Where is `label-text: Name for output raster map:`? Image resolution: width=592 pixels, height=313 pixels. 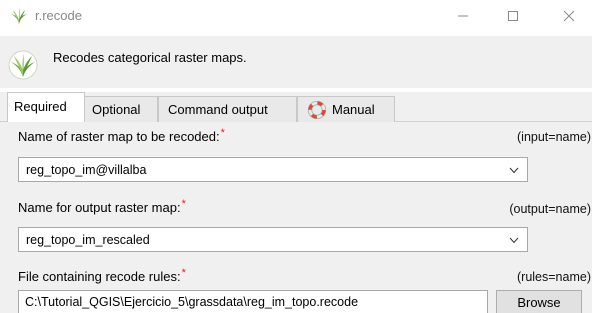
label-text: Name for output raster map: is located at coordinates (99, 207).